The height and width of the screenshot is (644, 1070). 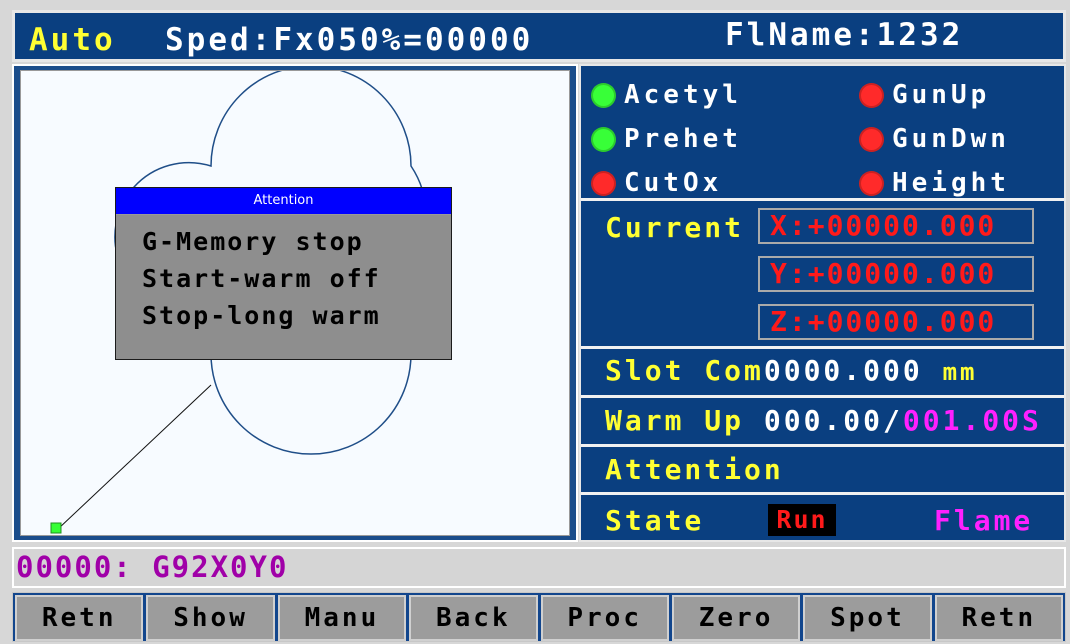 I want to click on function-key-bar: Retn Show Manu Back Proc Zero Spot Retn, so click(x=539, y=617).